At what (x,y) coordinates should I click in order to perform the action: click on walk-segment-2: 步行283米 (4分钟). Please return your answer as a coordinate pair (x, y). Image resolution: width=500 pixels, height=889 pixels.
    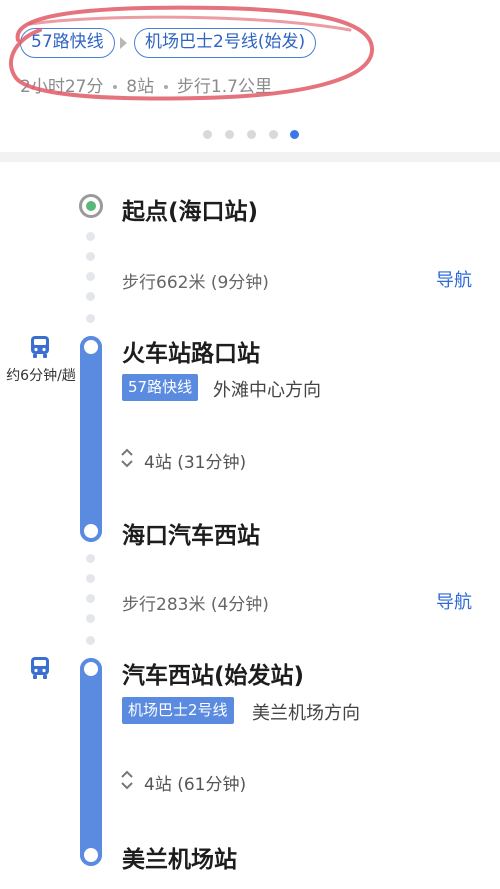
    Looking at the image, I should click on (195, 605).